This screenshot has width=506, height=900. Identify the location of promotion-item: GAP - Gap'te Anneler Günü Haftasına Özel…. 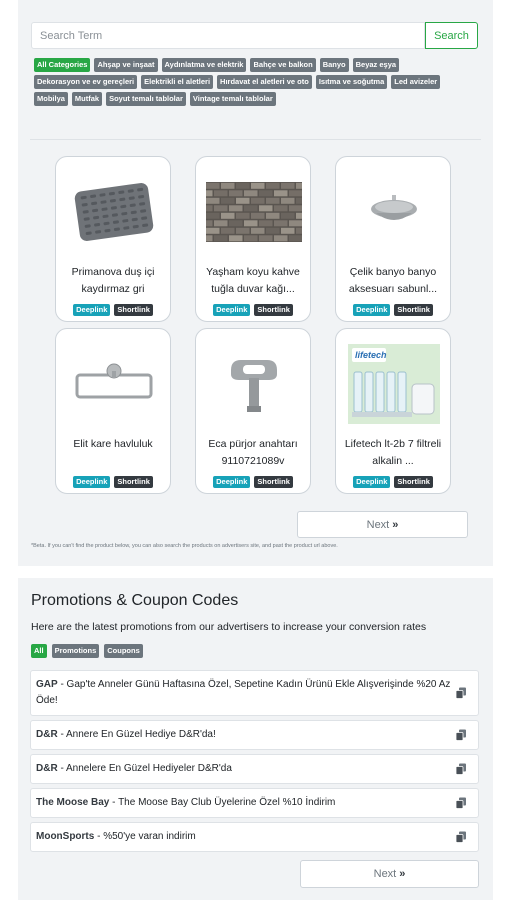
(254, 693).